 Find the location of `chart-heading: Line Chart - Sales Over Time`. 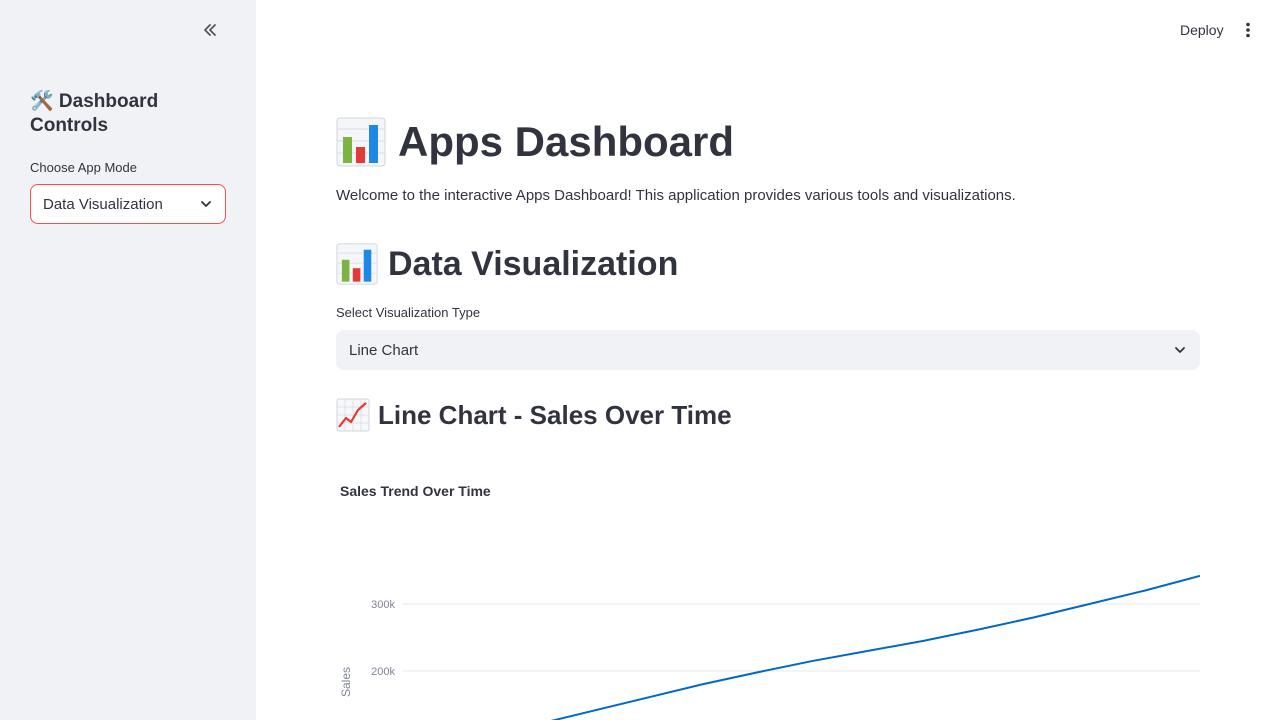

chart-heading: Line Chart - Sales Over Time is located at coordinates (534, 415).